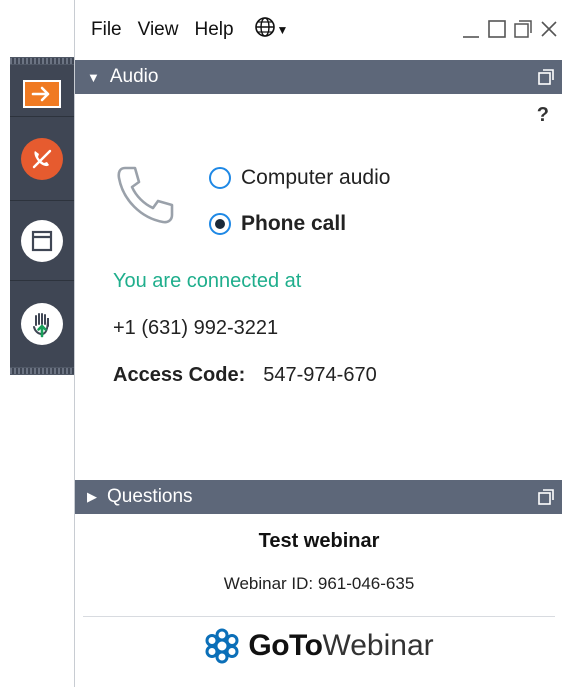 The image size is (562, 687). I want to click on dock-grip-bottom, so click(42, 371).